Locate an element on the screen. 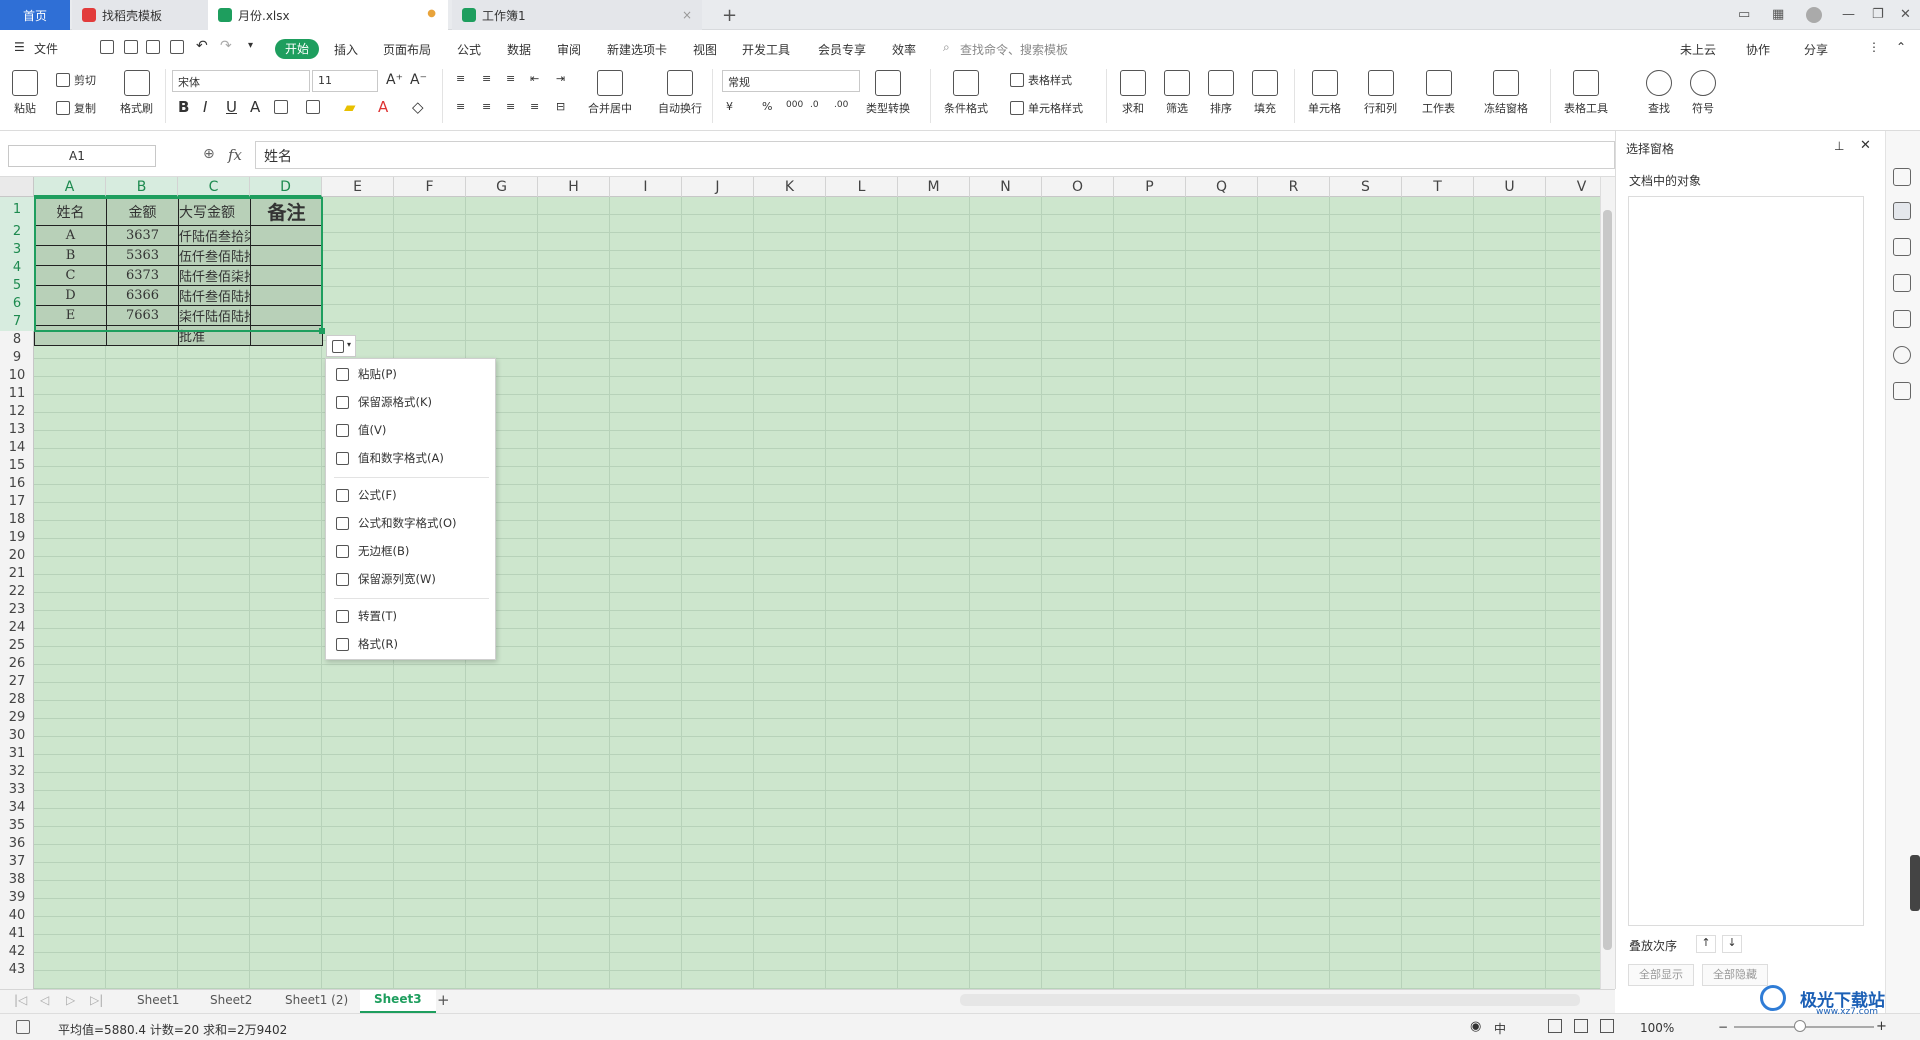 The height and width of the screenshot is (1040, 1920). paste-button: 粘贴 is located at coordinates (25, 93).